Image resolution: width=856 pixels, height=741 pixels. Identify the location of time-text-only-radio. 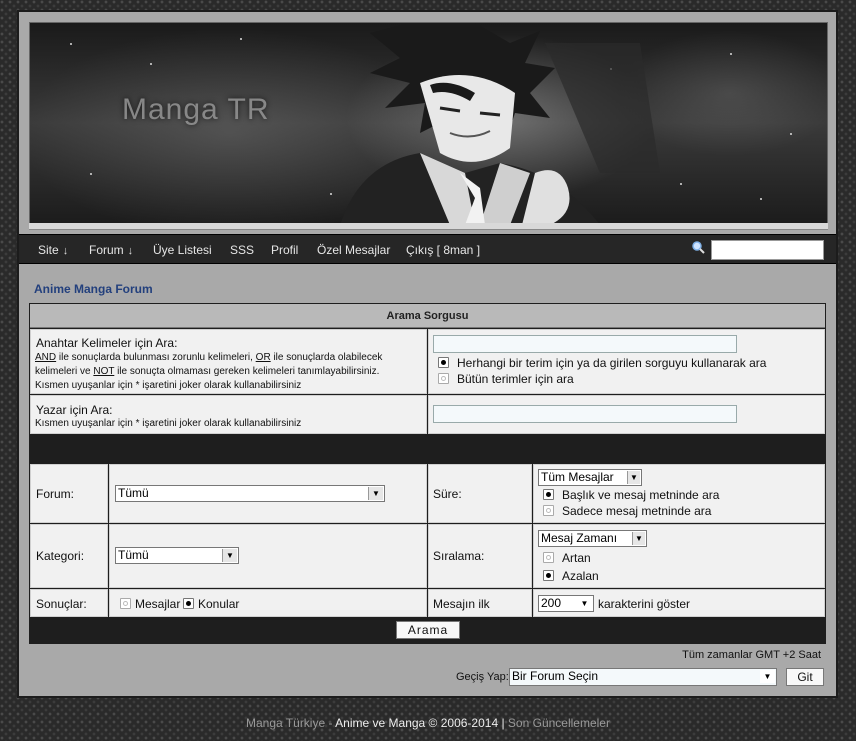
(548, 510).